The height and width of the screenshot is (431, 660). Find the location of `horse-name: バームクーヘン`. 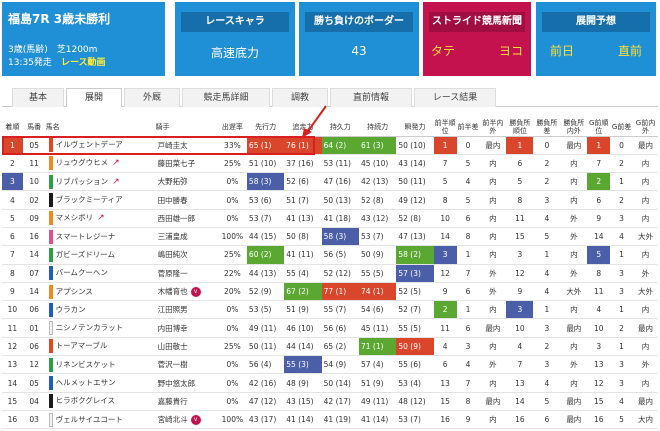

horse-name: バームクーヘン is located at coordinates (82, 272).